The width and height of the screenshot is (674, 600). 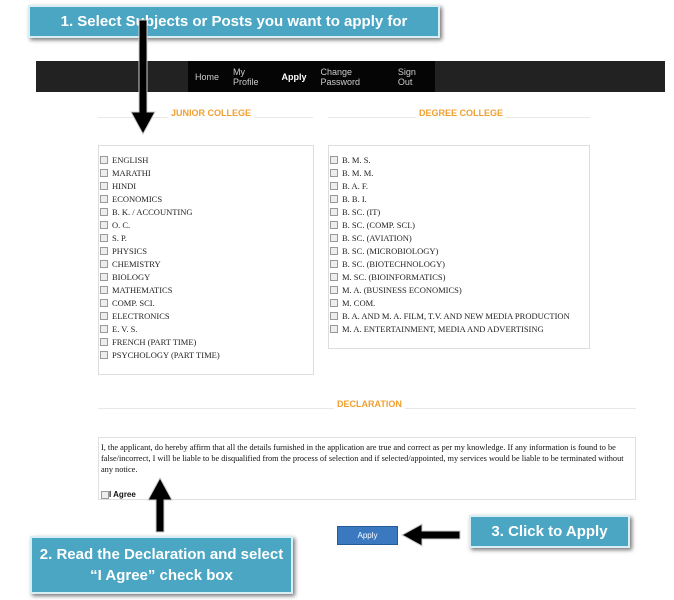 What do you see at coordinates (143, 77) in the screenshot?
I see `arrow-down-icon` at bounding box center [143, 77].